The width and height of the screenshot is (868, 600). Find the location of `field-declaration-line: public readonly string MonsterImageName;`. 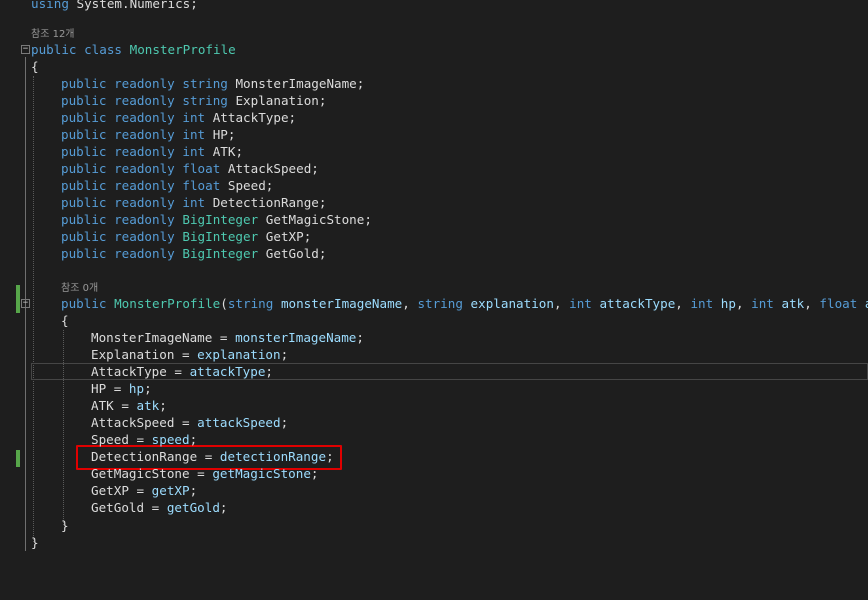

field-declaration-line: public readonly string MonsterImageName; is located at coordinates (434, 83).